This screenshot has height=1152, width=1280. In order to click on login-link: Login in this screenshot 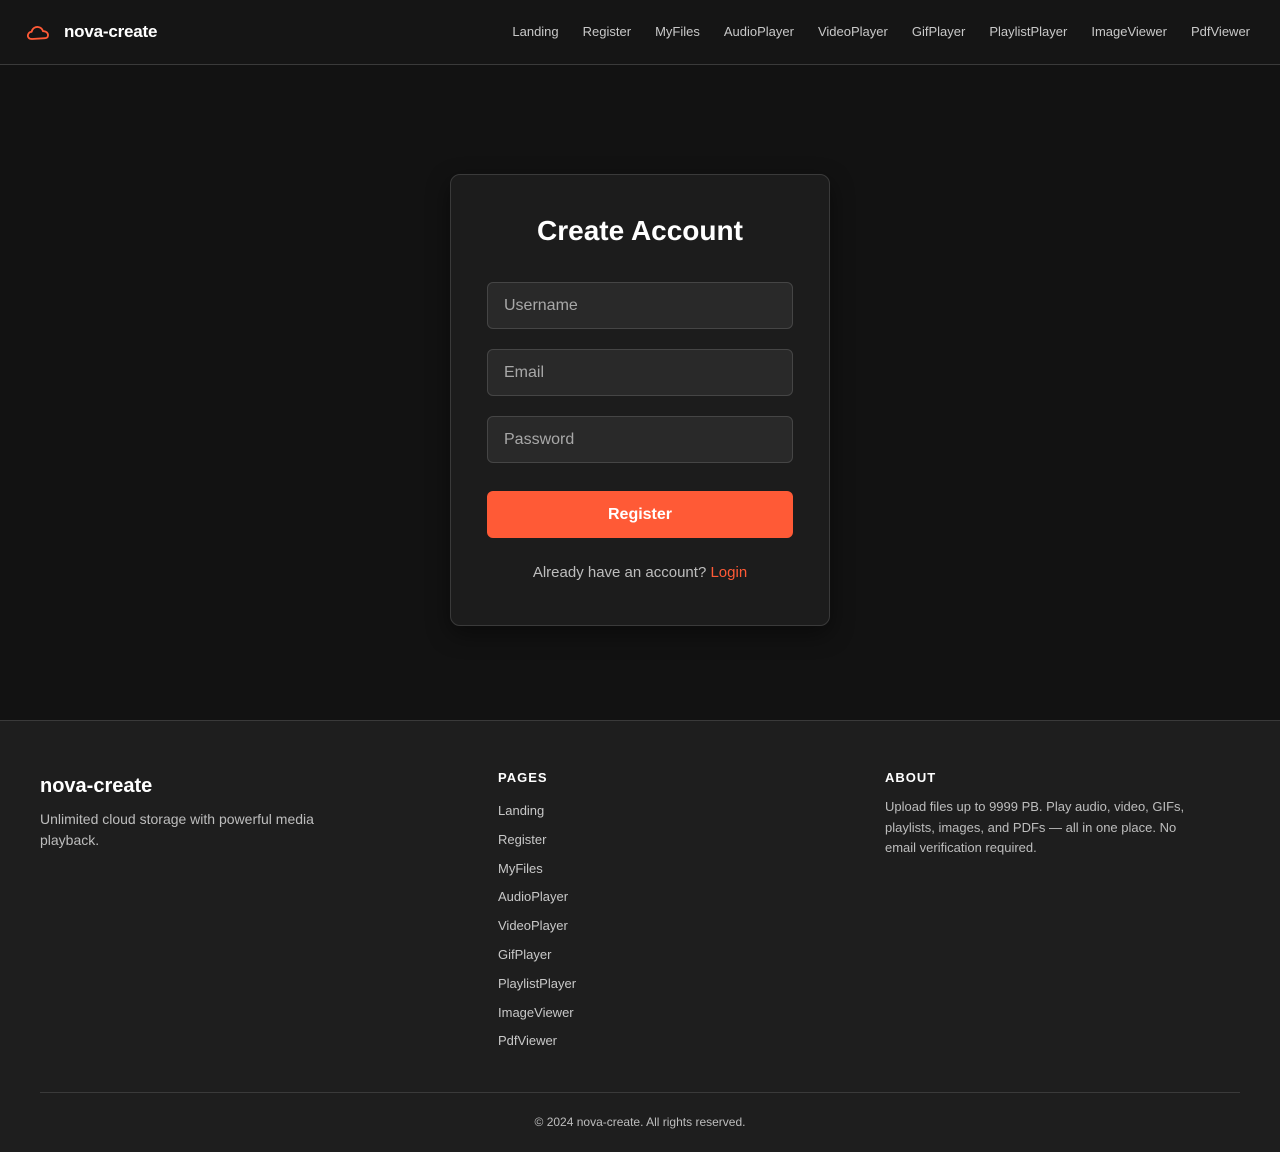, I will do `click(728, 572)`.